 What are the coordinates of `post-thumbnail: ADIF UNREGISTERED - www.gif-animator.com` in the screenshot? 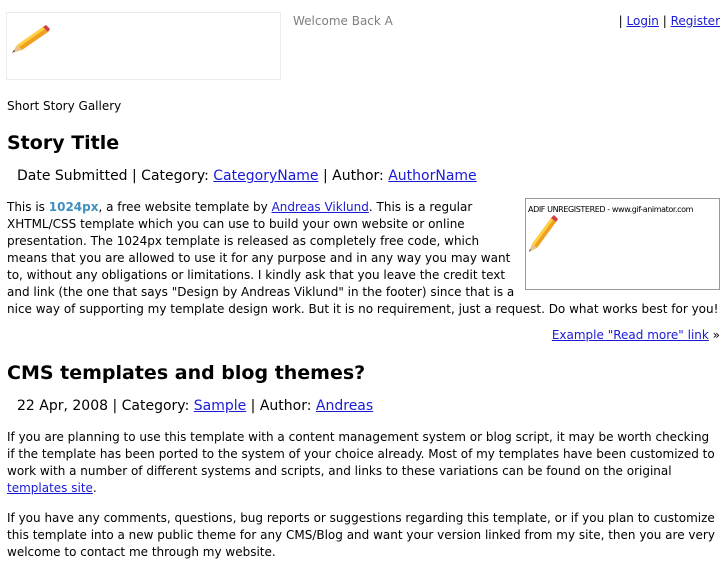 It's located at (622, 244).